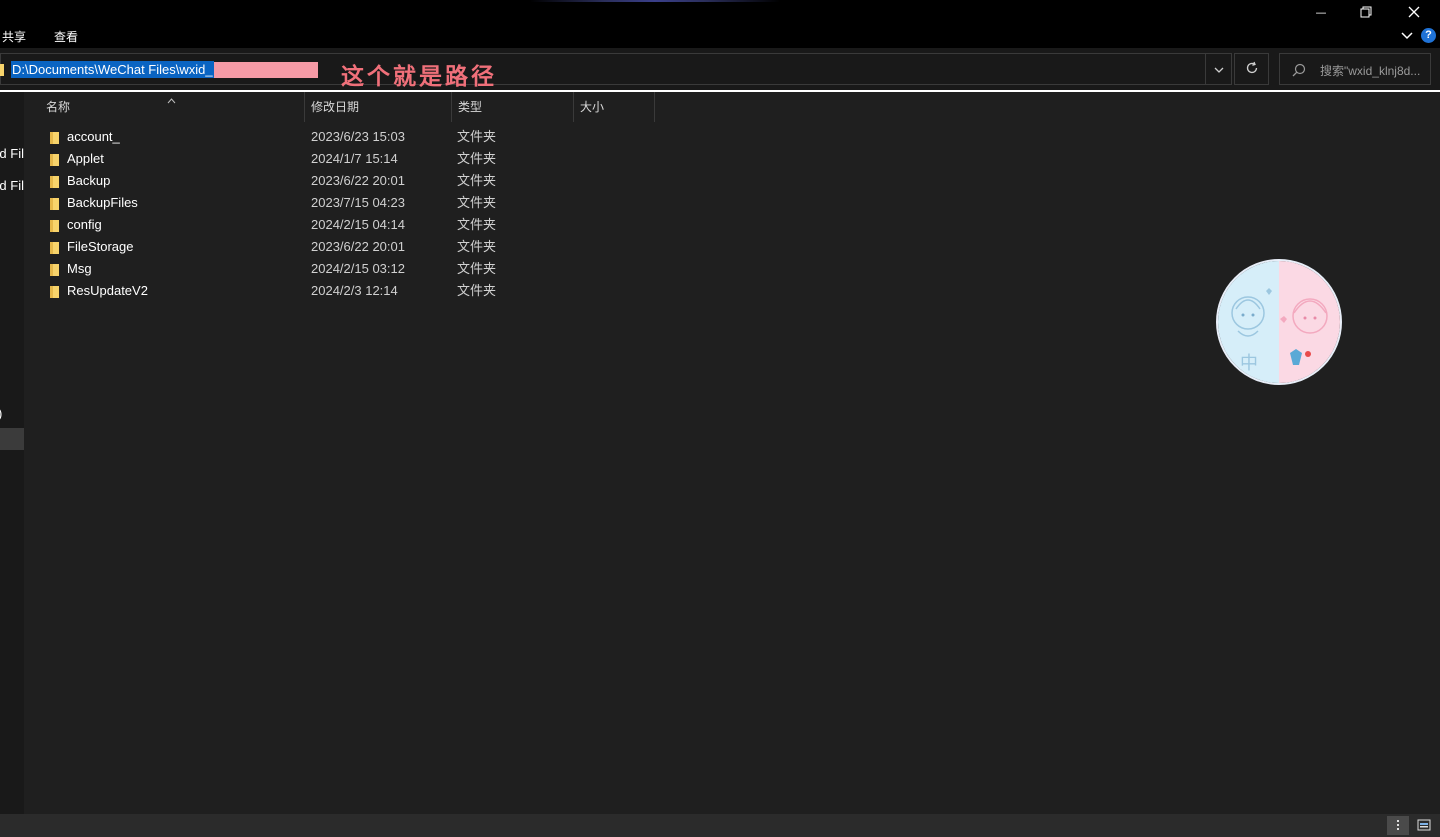 This screenshot has width=1440, height=837. What do you see at coordinates (358, 224) in the screenshot?
I see `file-modified: 2024/2/15 04:14` at bounding box center [358, 224].